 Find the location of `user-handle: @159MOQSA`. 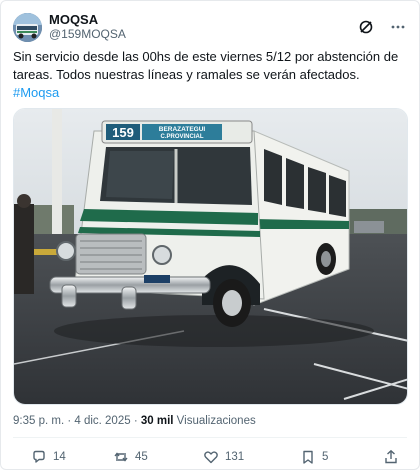

user-handle: @159MOQSA is located at coordinates (87, 34).